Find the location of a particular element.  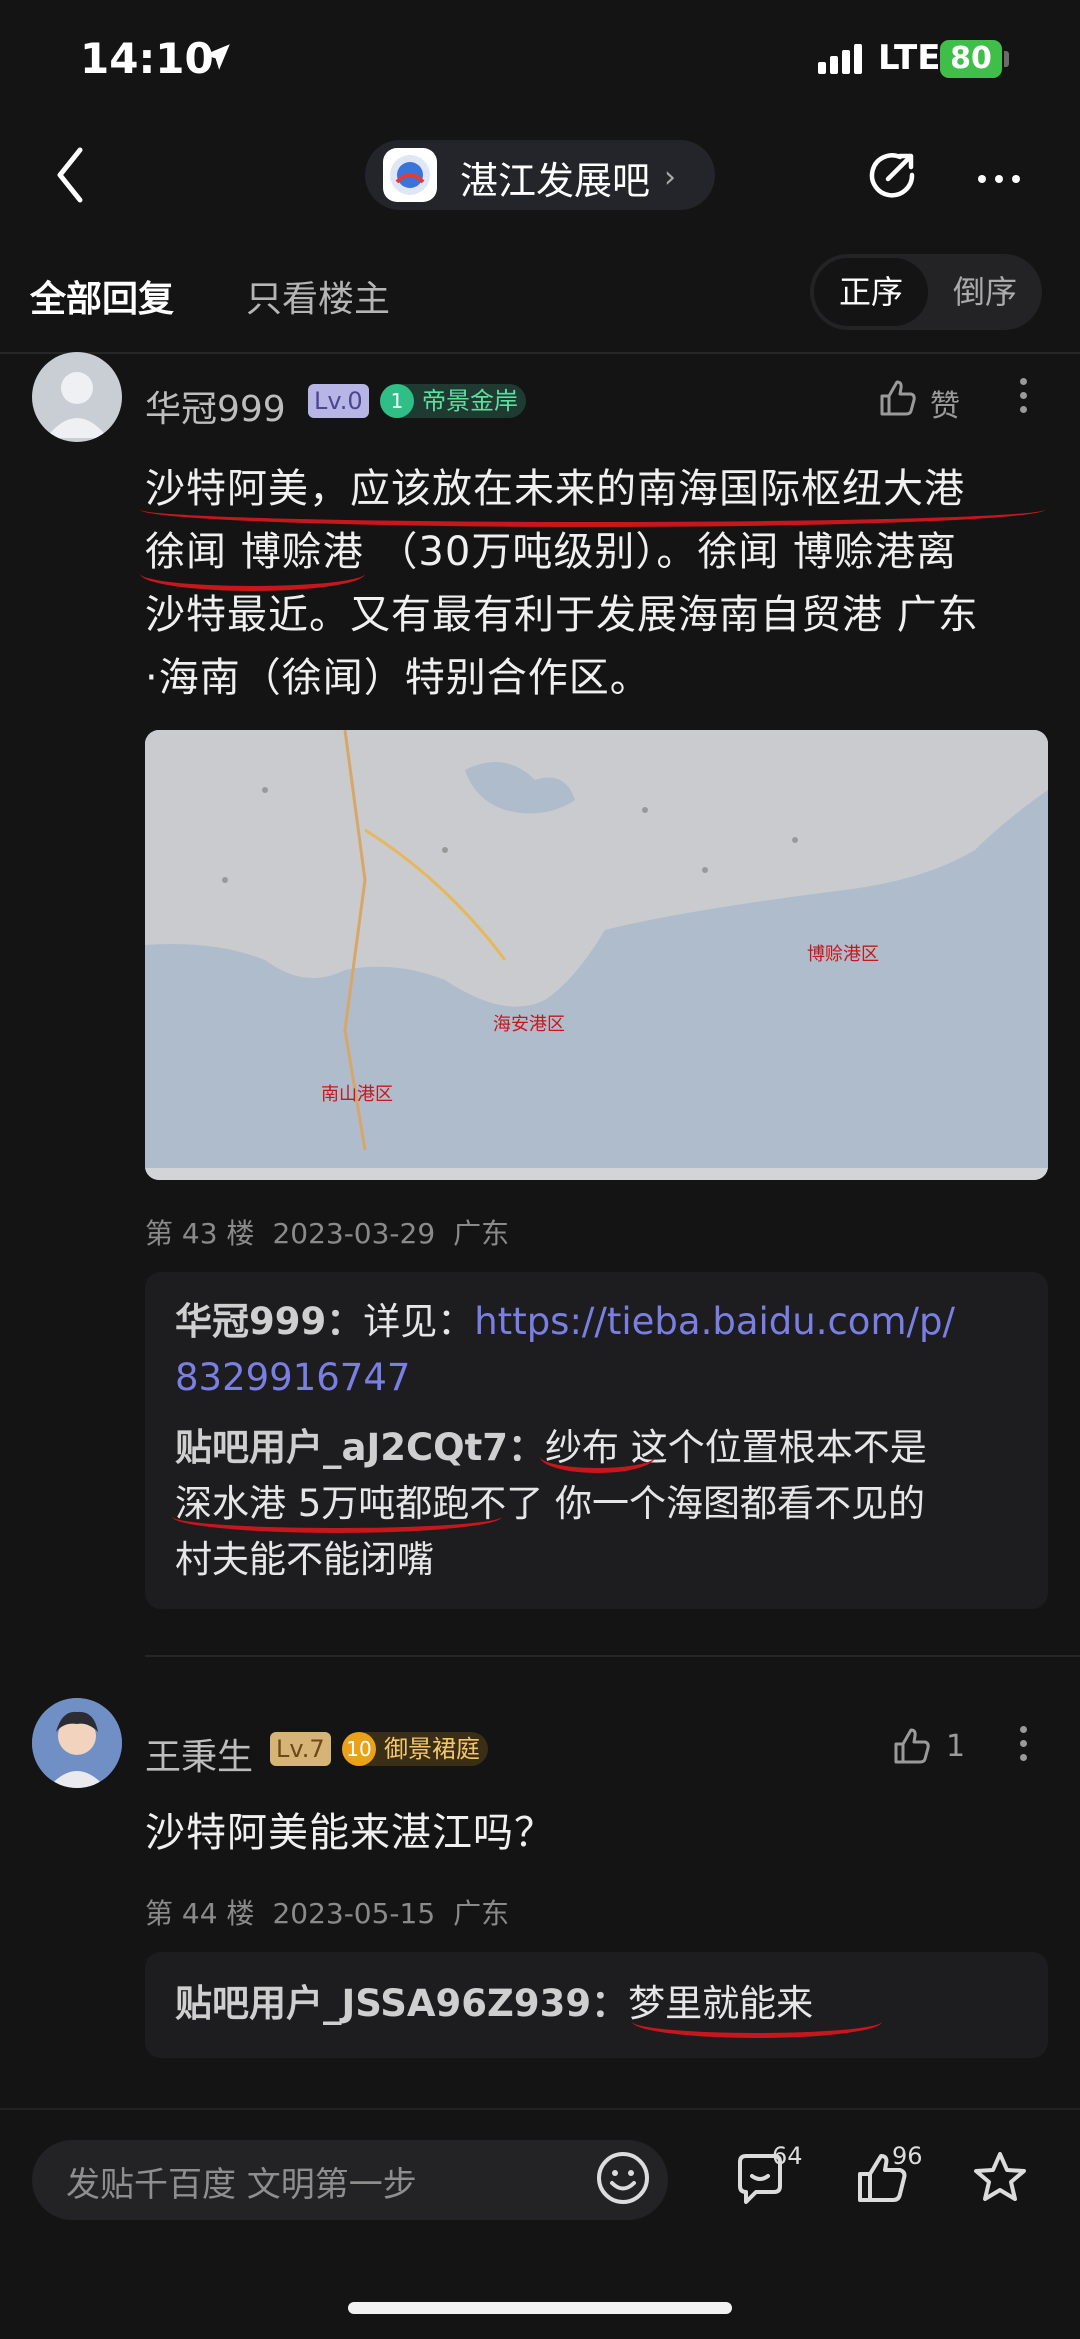

tab-owner-only: 只看楼主 is located at coordinates (318, 296).